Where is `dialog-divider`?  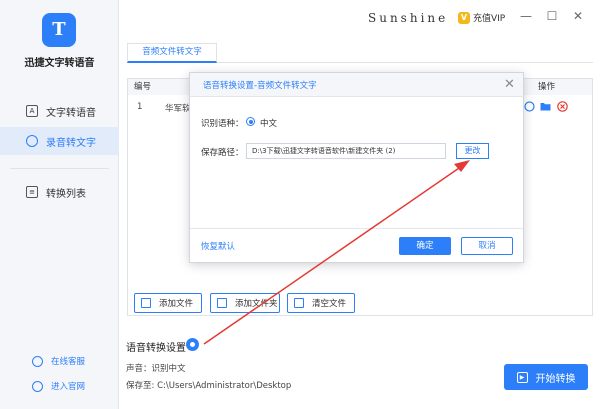
dialog-divider is located at coordinates (356, 228).